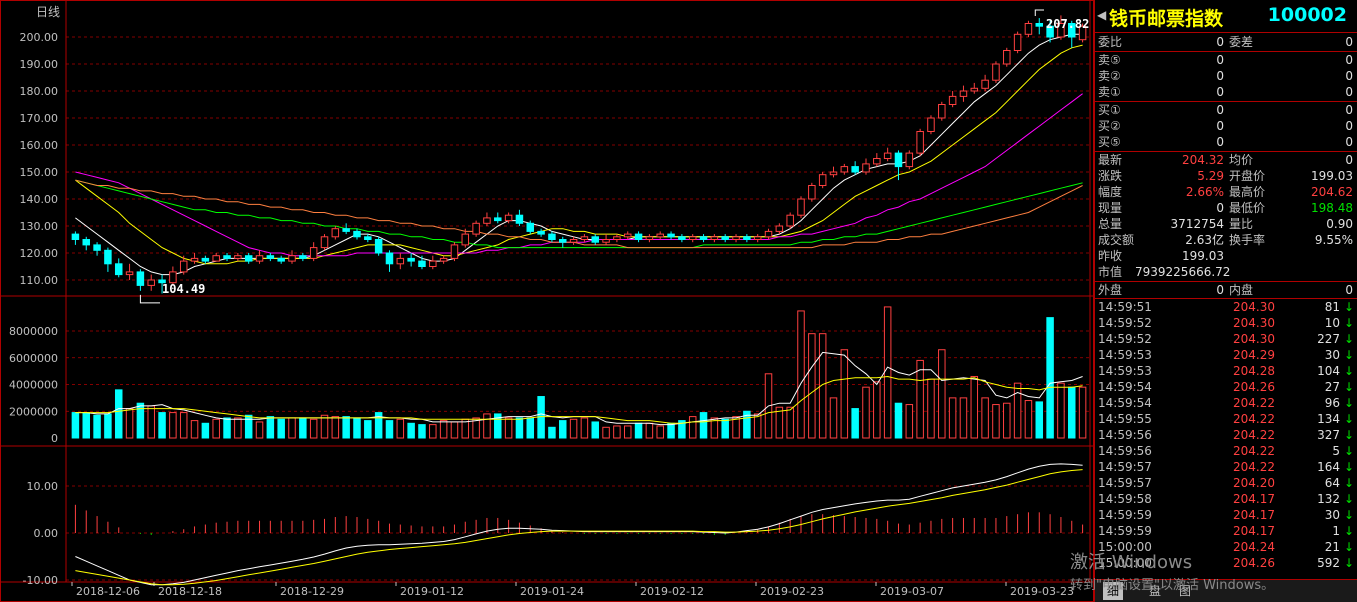 This screenshot has height=602, width=1357. I want to click on volume-tick-label: 2000000, so click(33, 411).